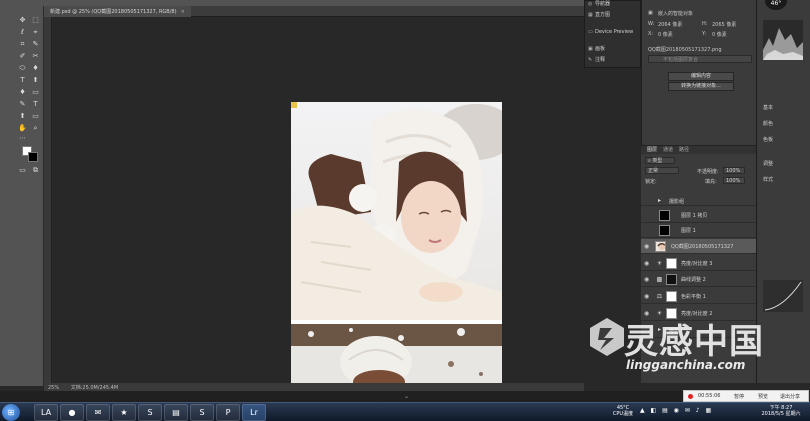  What do you see at coordinates (746, 396) in the screenshot?
I see `screen-share-bar: 00:55:06 暂停 预览 退出分享` at bounding box center [746, 396].